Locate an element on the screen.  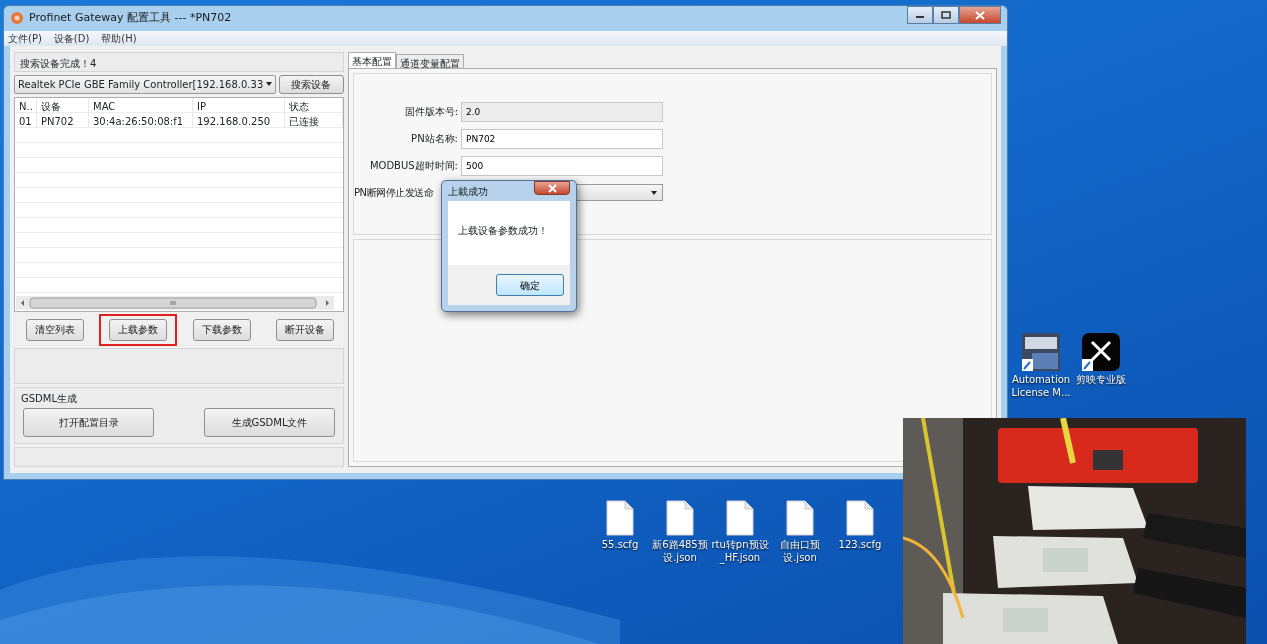
text-field: 2.0 is located at coordinates (562, 111).